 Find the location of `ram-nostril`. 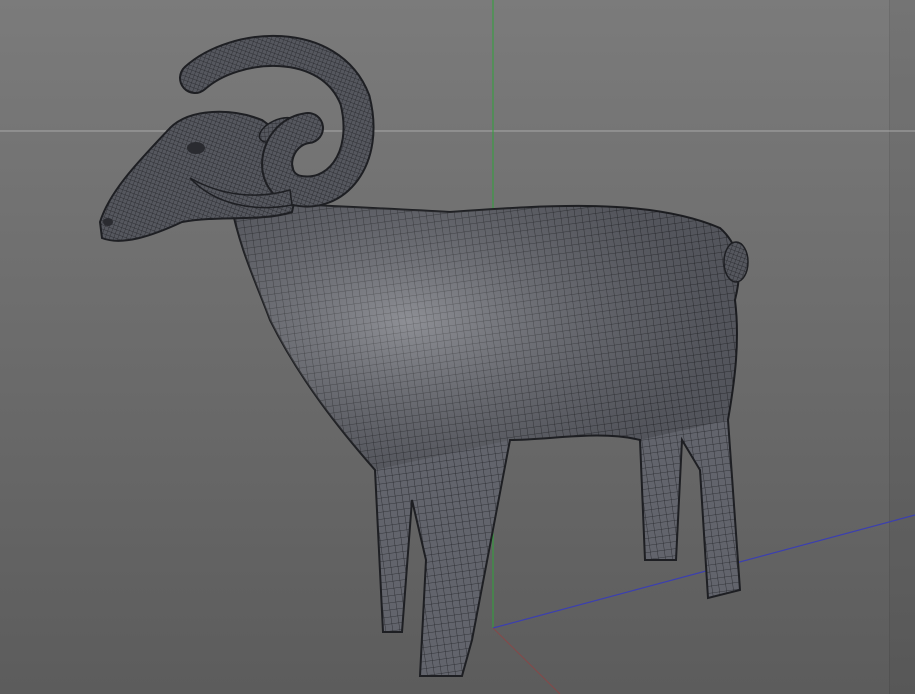

ram-nostril is located at coordinates (108, 222).